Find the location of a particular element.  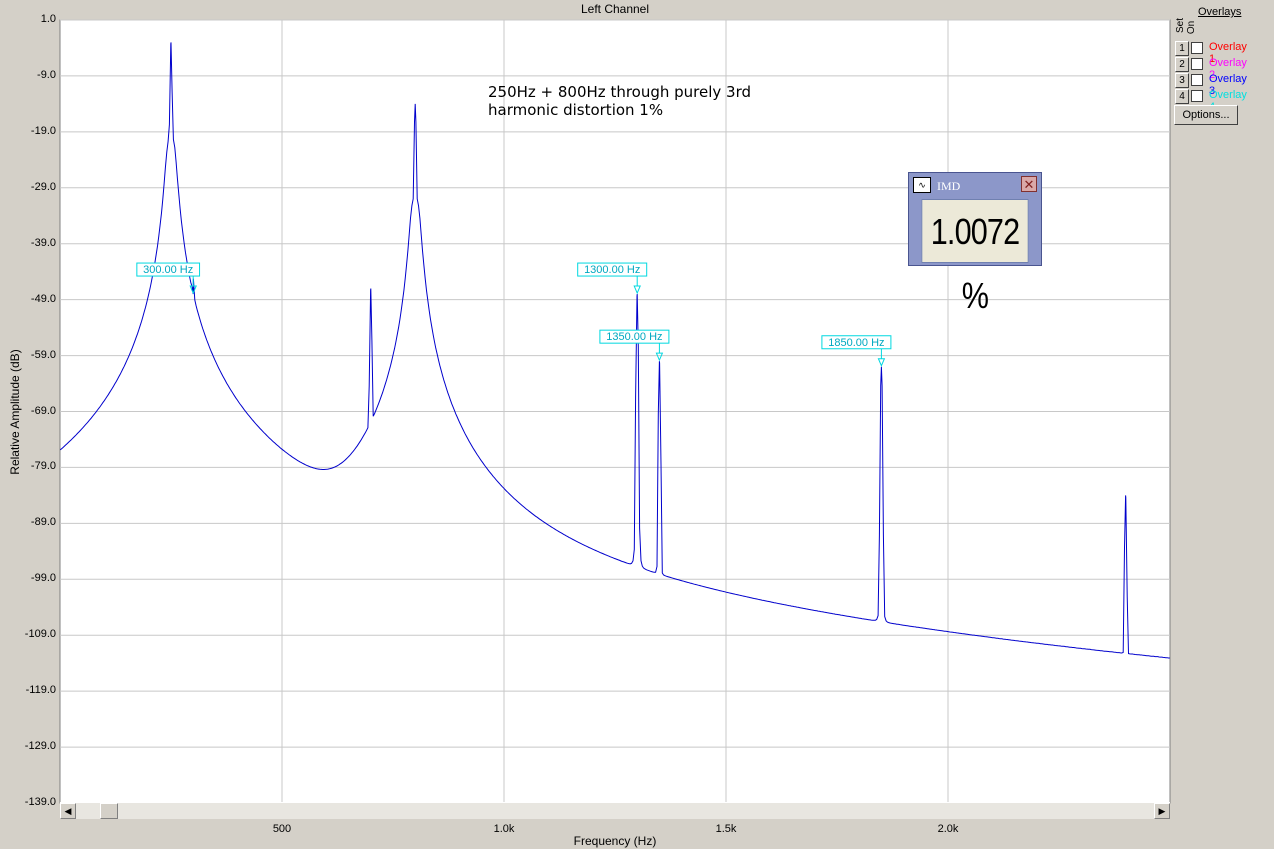

set-column-label: Set is located at coordinates (1181, 25).